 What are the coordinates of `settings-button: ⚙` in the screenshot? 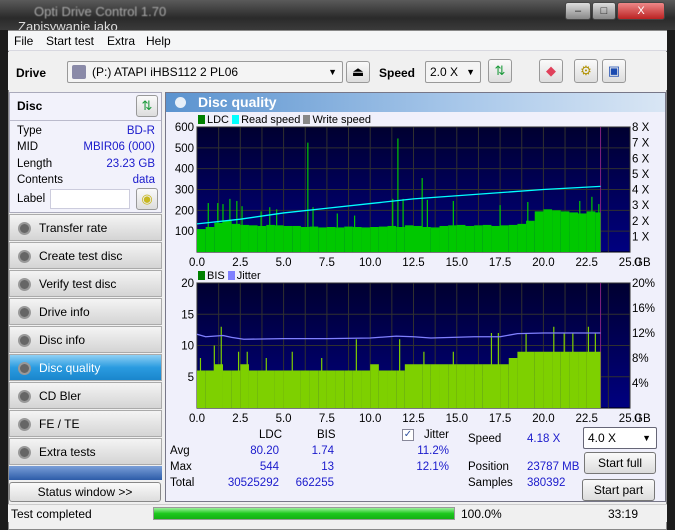 It's located at (586, 71).